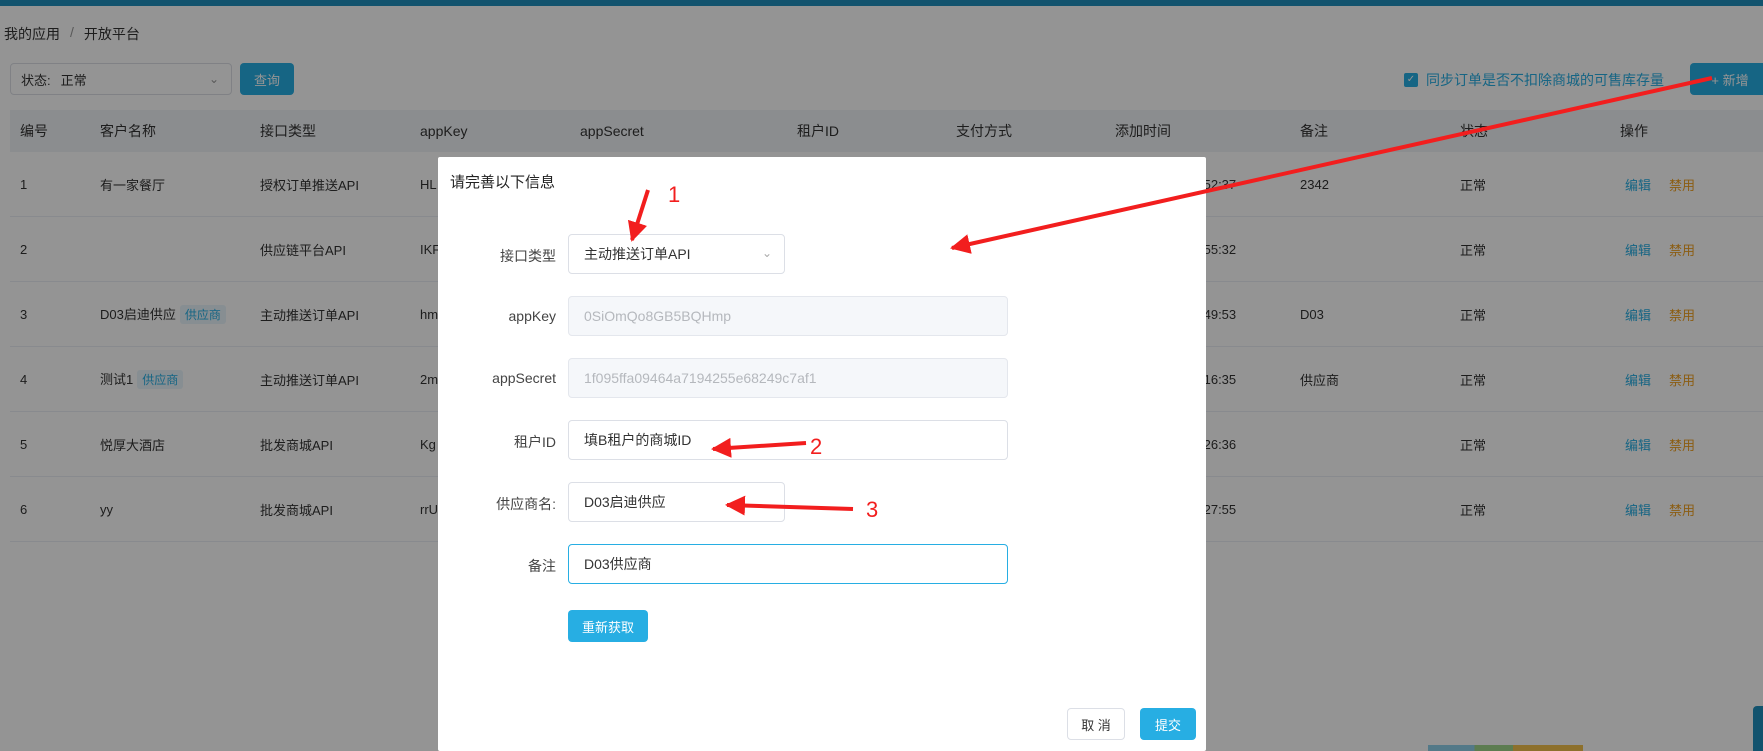 The height and width of the screenshot is (751, 1763). What do you see at coordinates (1331, 165) in the screenshot?
I see `arrow-to-type-select` at bounding box center [1331, 165].